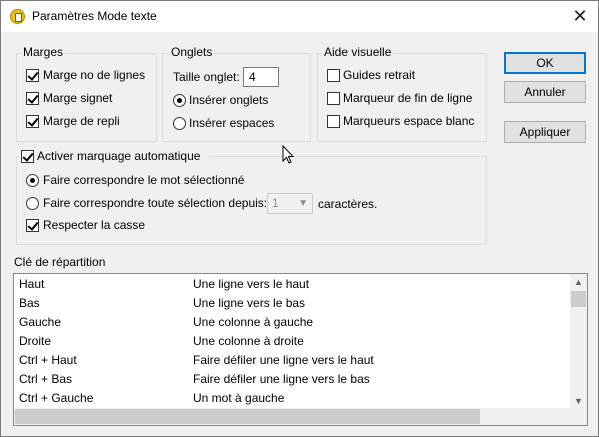 Image resolution: width=599 pixels, height=437 pixels. Describe the element at coordinates (253, 322) in the screenshot. I see `keymap-action: Une colonne à gauche` at that location.